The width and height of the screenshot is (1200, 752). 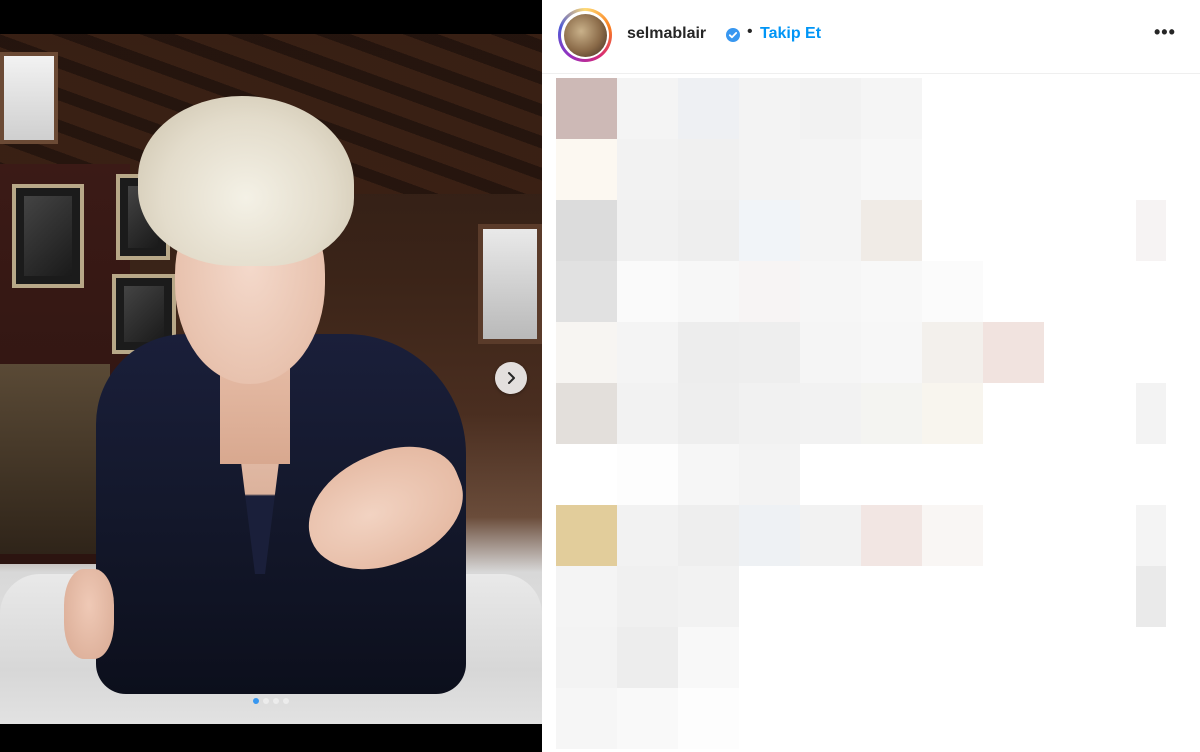 I want to click on username-link: selmablair, so click(x=666, y=34).